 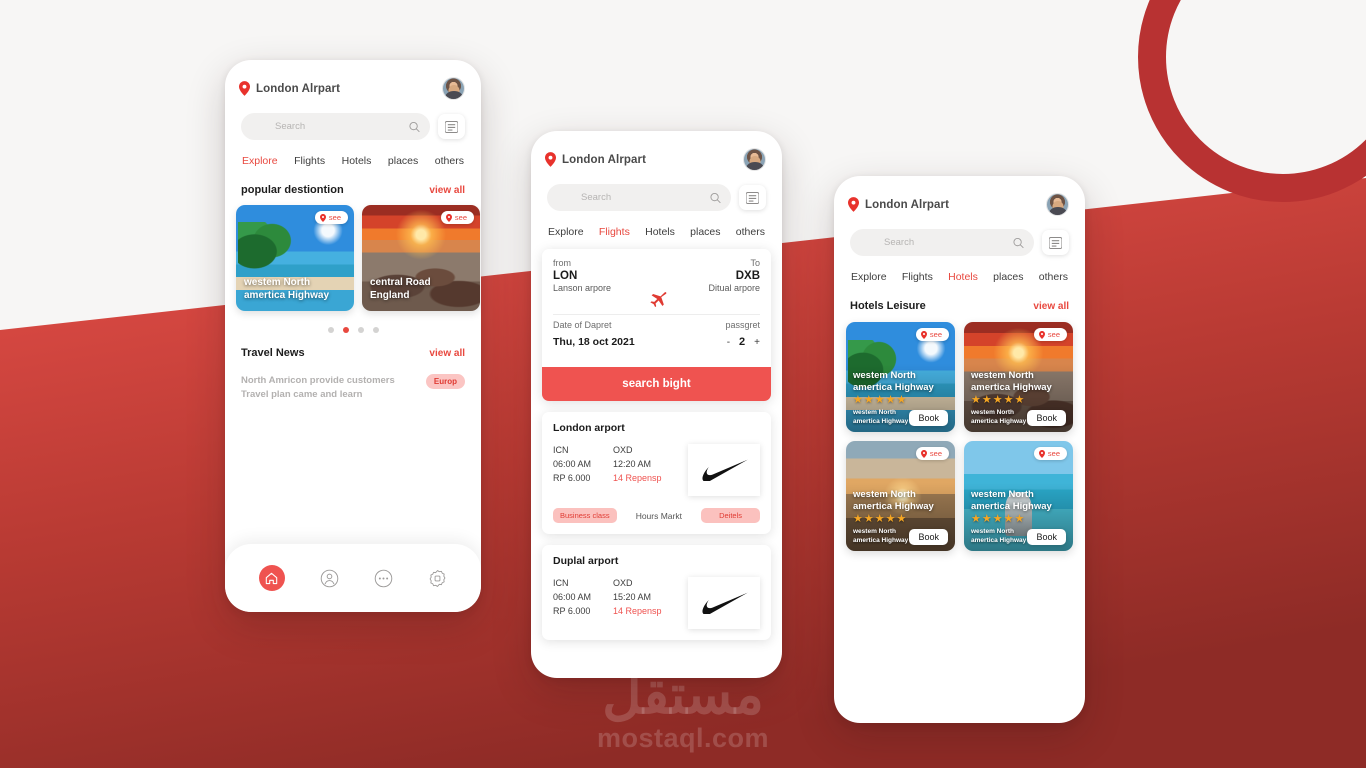 What do you see at coordinates (656, 384) in the screenshot?
I see `search-flight-button: search bight` at bounding box center [656, 384].